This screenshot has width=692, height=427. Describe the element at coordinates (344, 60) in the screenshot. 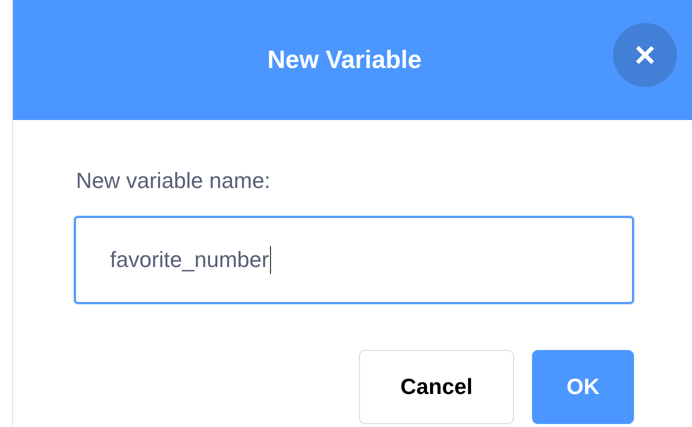

I see `dialog-title: New Variable` at that location.